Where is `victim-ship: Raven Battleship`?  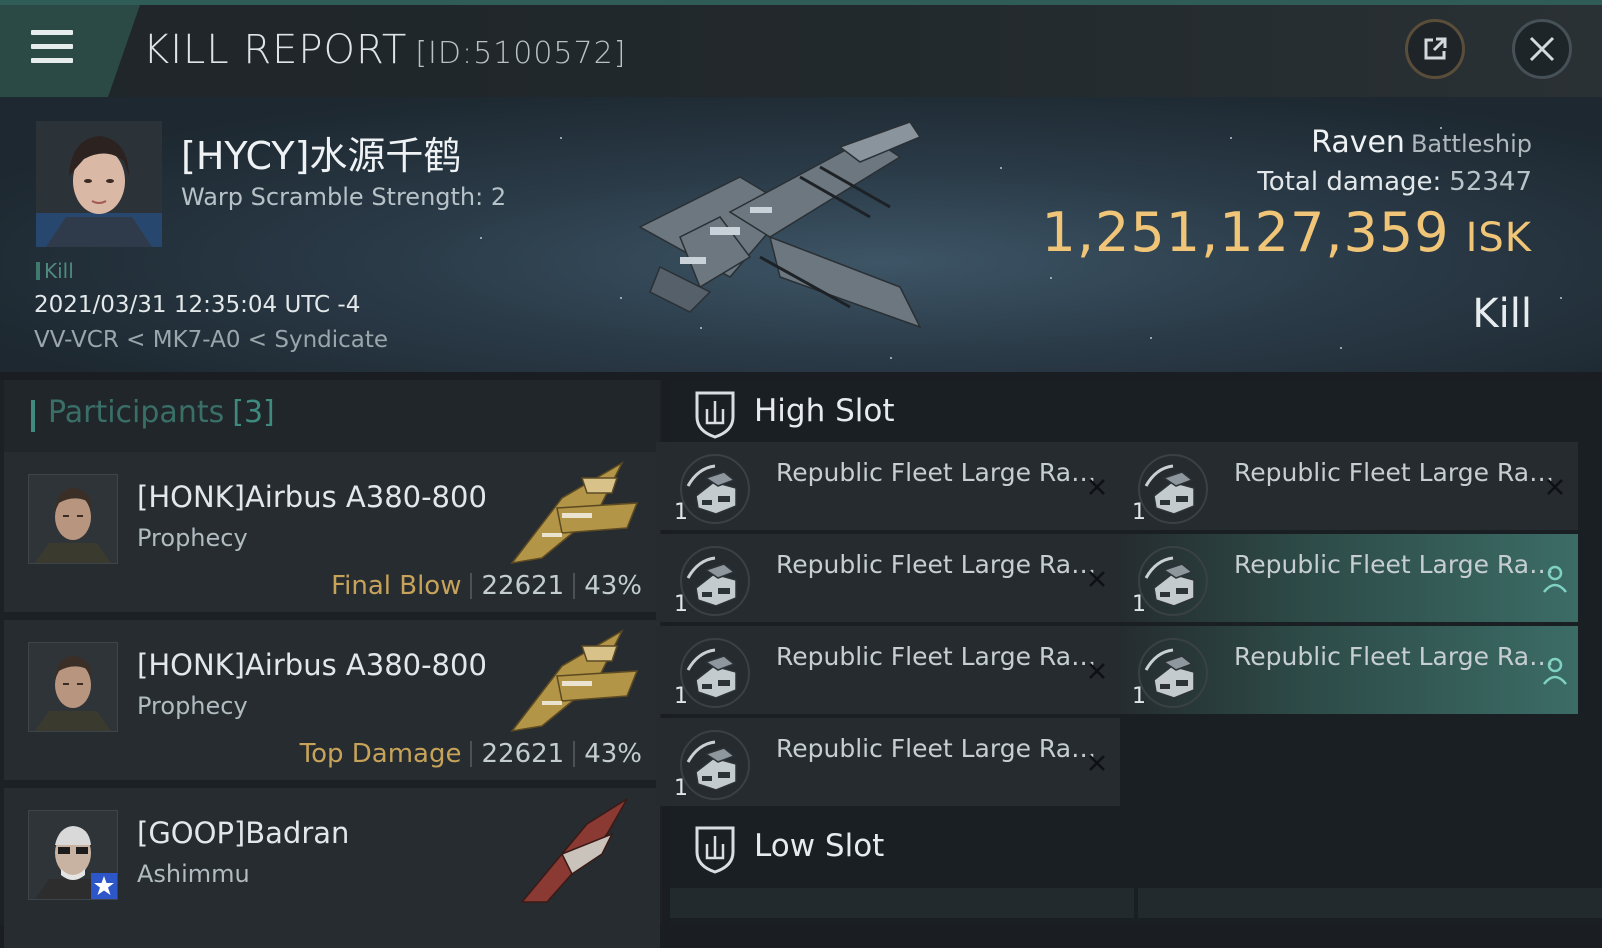
victim-ship: Raven Battleship is located at coordinates (1421, 142).